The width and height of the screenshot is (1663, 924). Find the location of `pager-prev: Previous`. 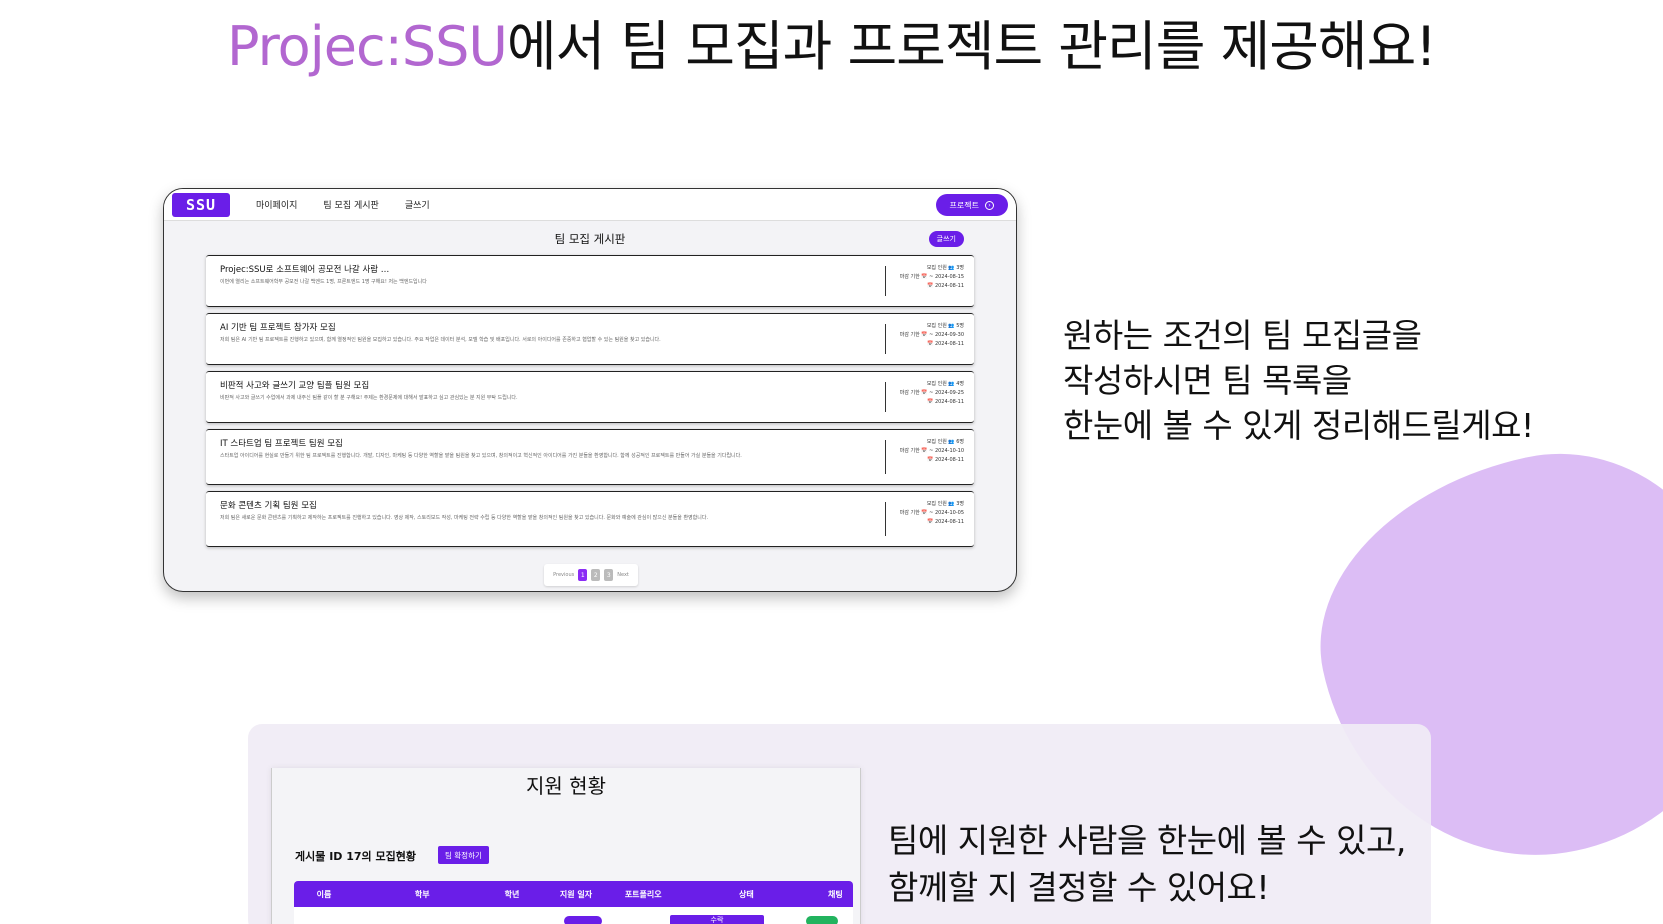

pager-prev: Previous is located at coordinates (563, 575).